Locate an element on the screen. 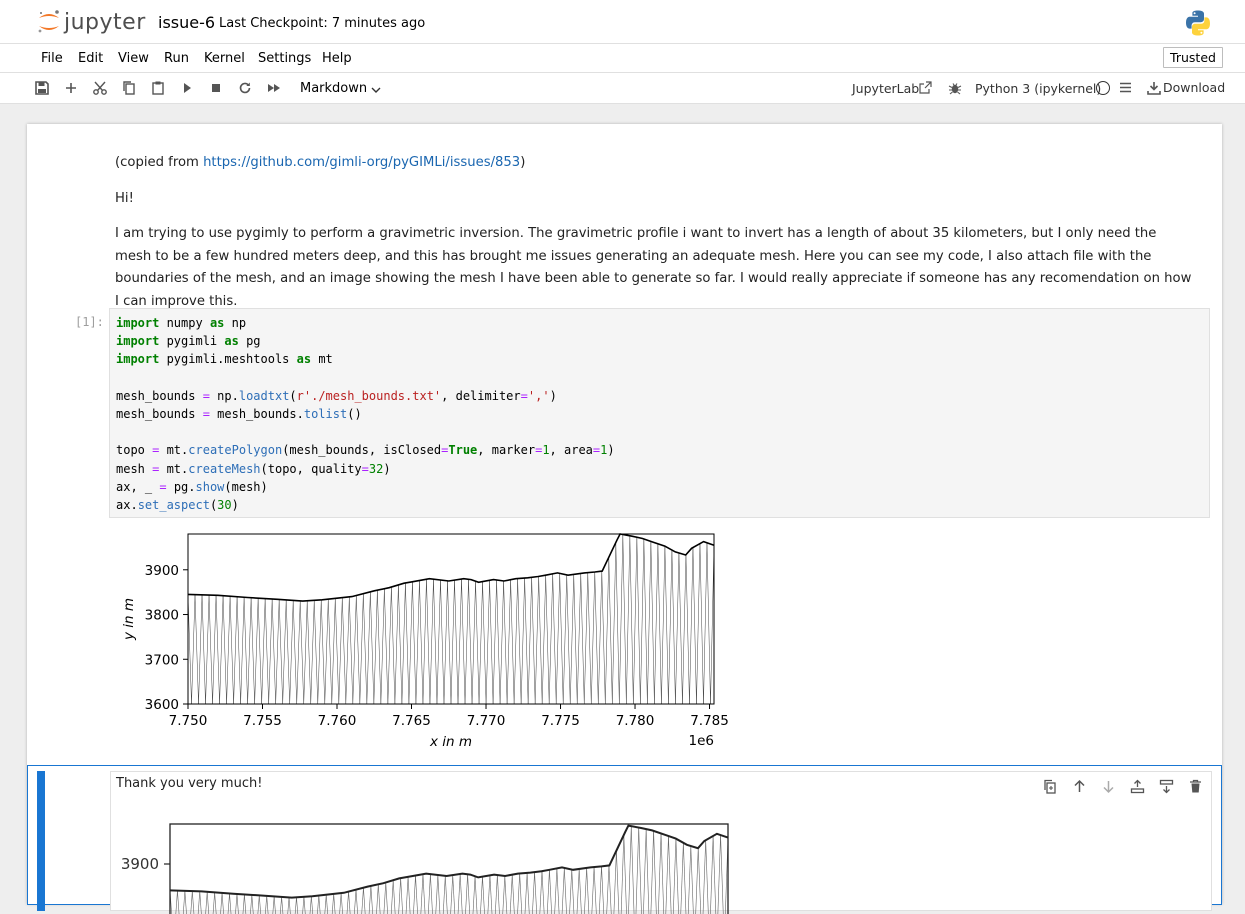  y-tick-label: 3900 is located at coordinates (162, 571).